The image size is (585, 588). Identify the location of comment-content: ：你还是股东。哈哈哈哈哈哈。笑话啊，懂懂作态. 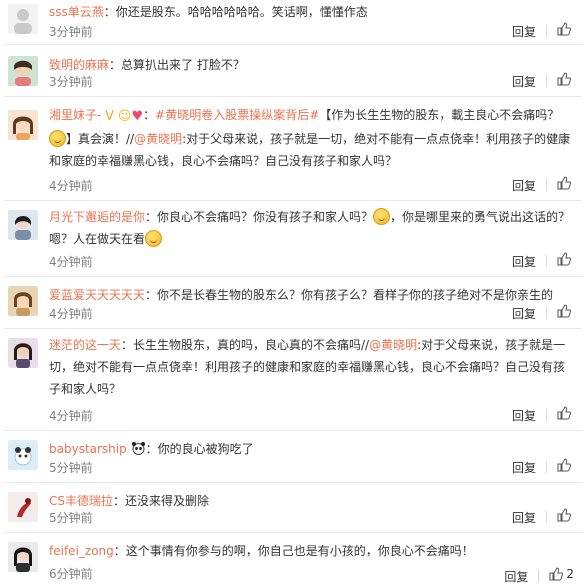
(235, 12).